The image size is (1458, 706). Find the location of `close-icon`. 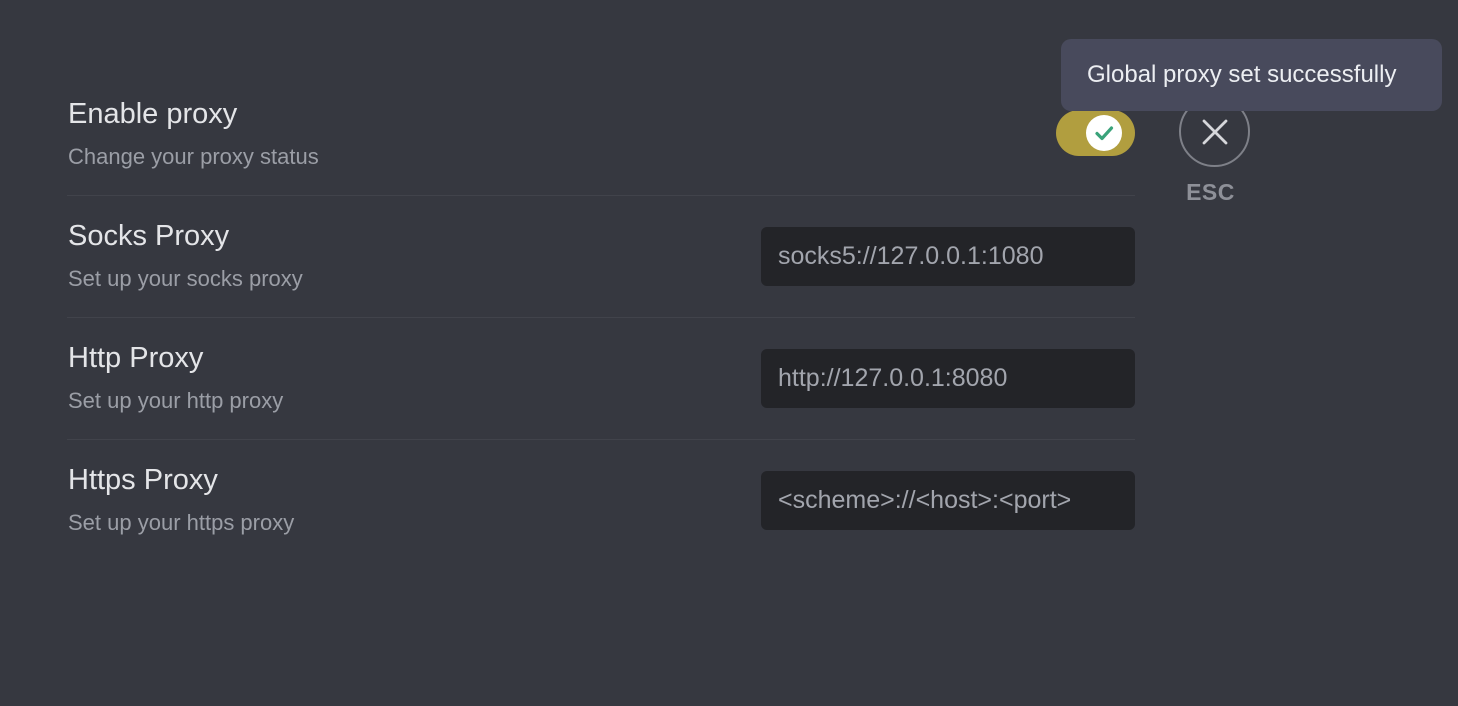

close-icon is located at coordinates (1214, 131).